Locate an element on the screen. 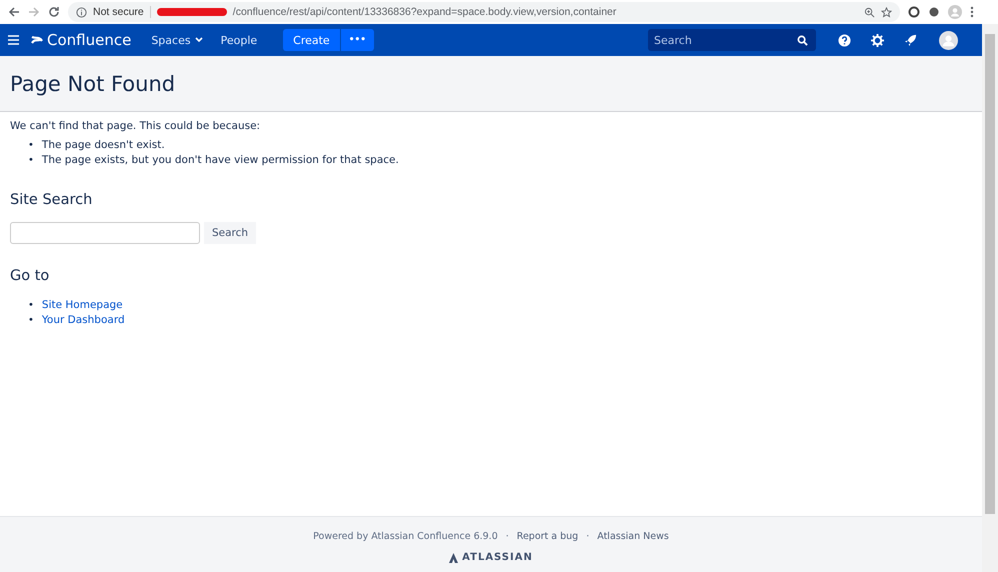 Image resolution: width=998 pixels, height=572 pixels. page-title: Page Not Found is located at coordinates (93, 84).